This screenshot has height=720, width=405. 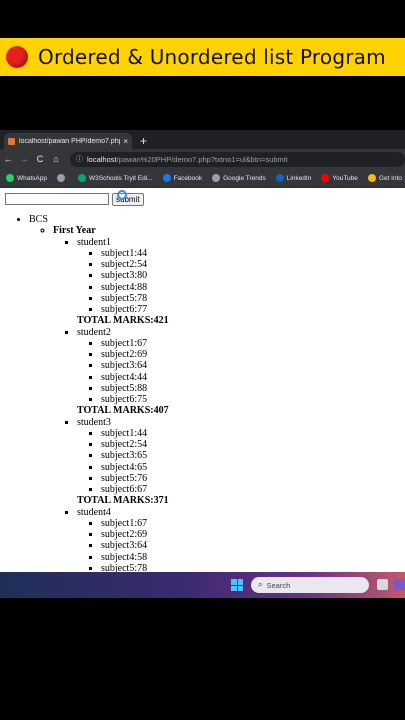 What do you see at coordinates (212, 57) in the screenshot?
I see `banner-title: Ordered & Unordered list Program` at bounding box center [212, 57].